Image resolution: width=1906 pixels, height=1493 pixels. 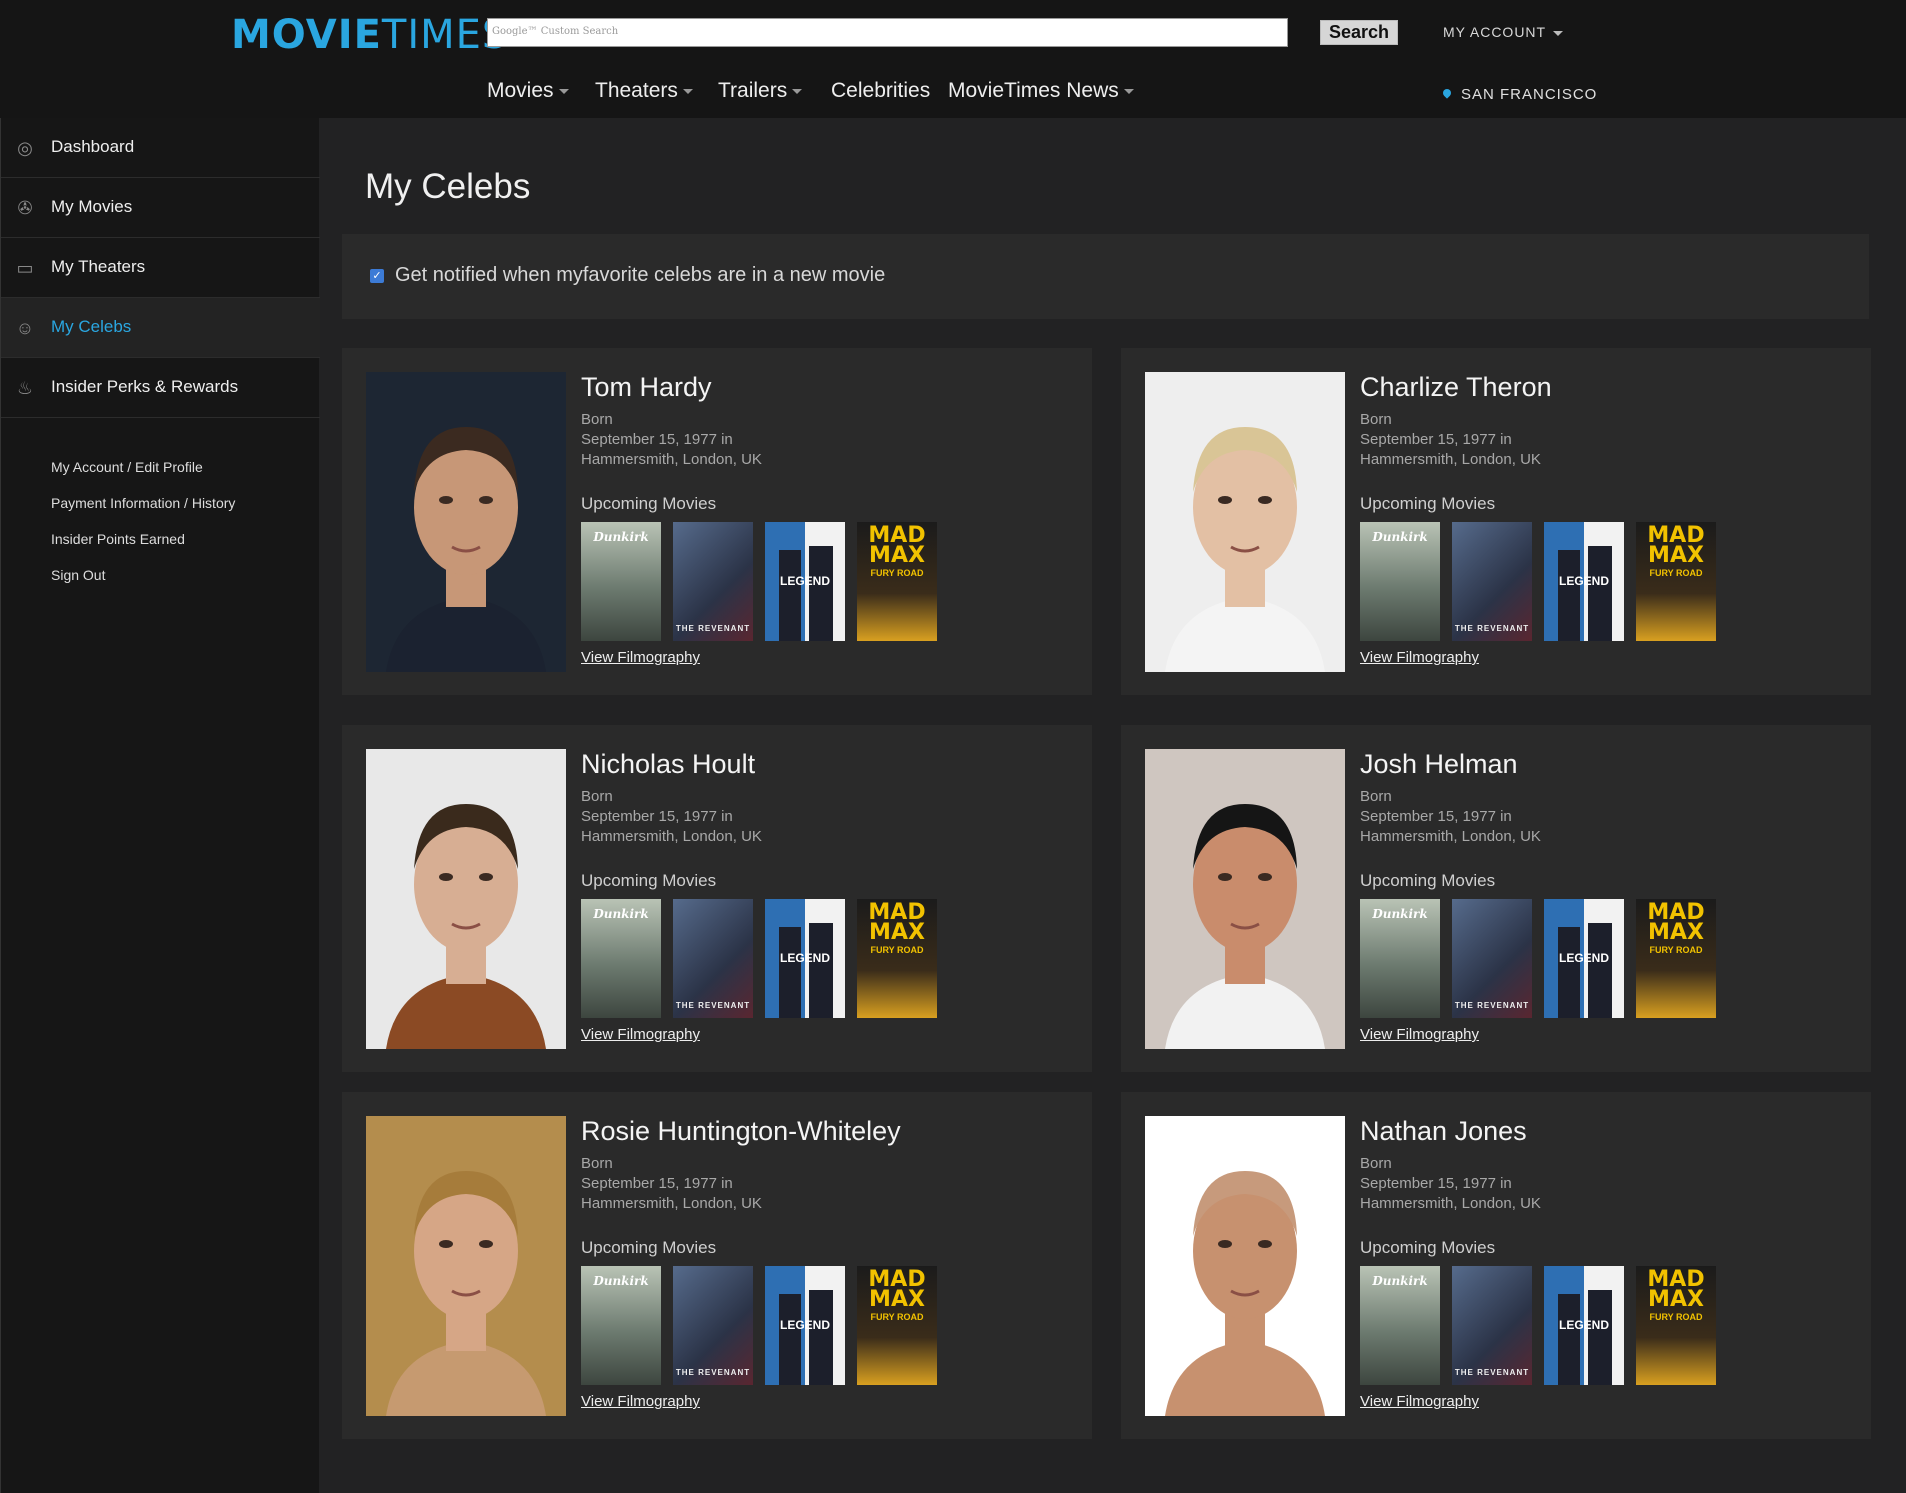 What do you see at coordinates (1439, 764) in the screenshot?
I see `celeb-name: Josh Helman` at bounding box center [1439, 764].